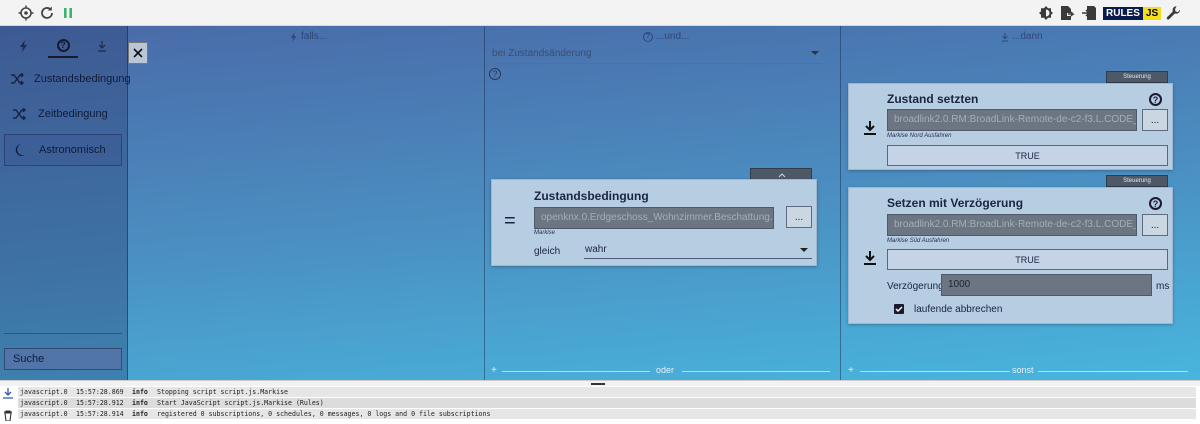 The width and height of the screenshot is (1200, 424). I want to click on column-header-dann: ...dann, so click(1022, 36).